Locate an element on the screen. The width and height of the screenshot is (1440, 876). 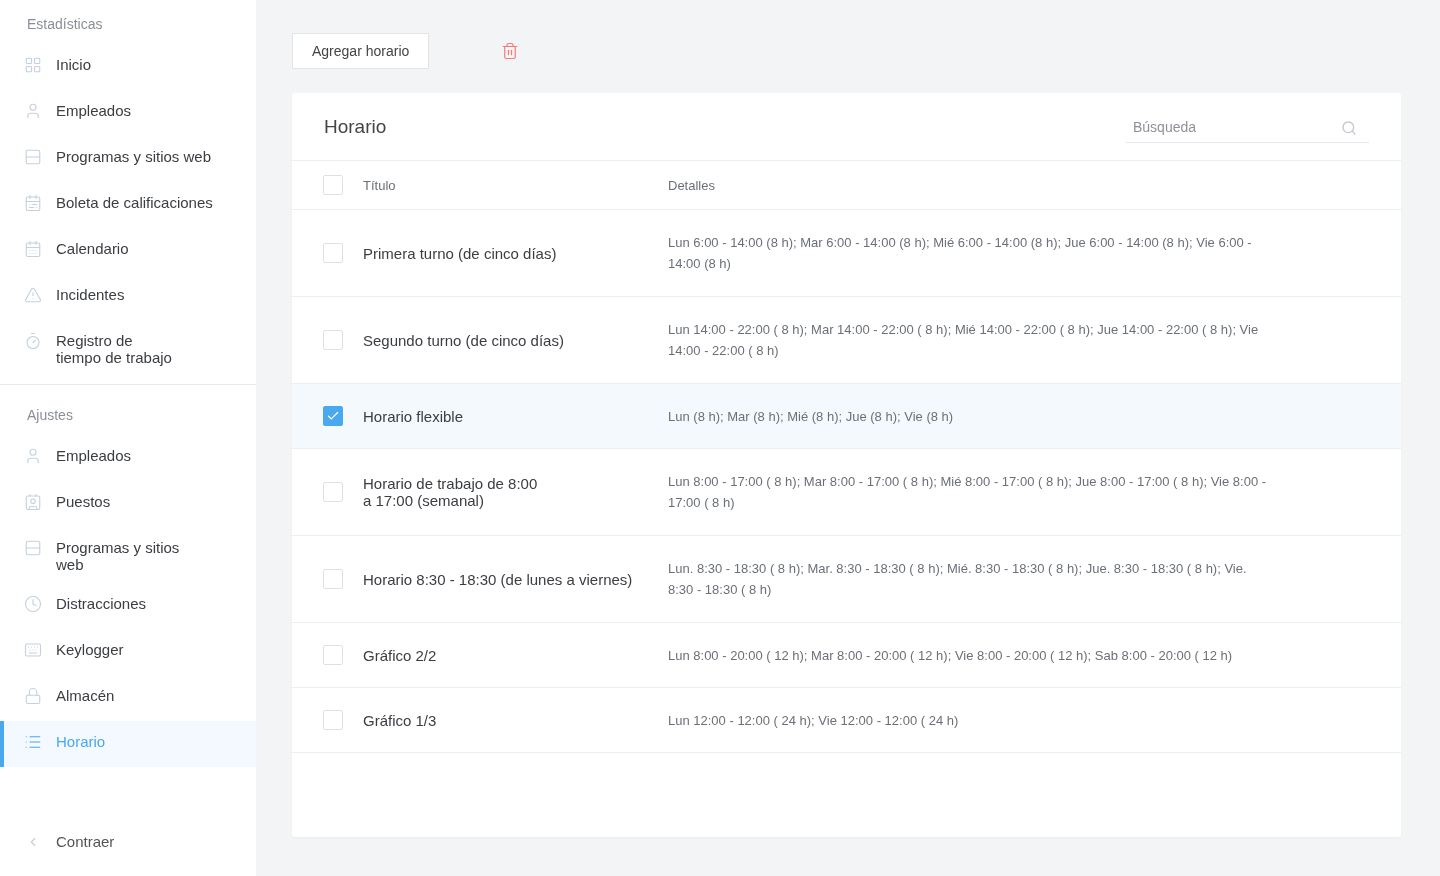
id-card-icon is located at coordinates (33, 502).